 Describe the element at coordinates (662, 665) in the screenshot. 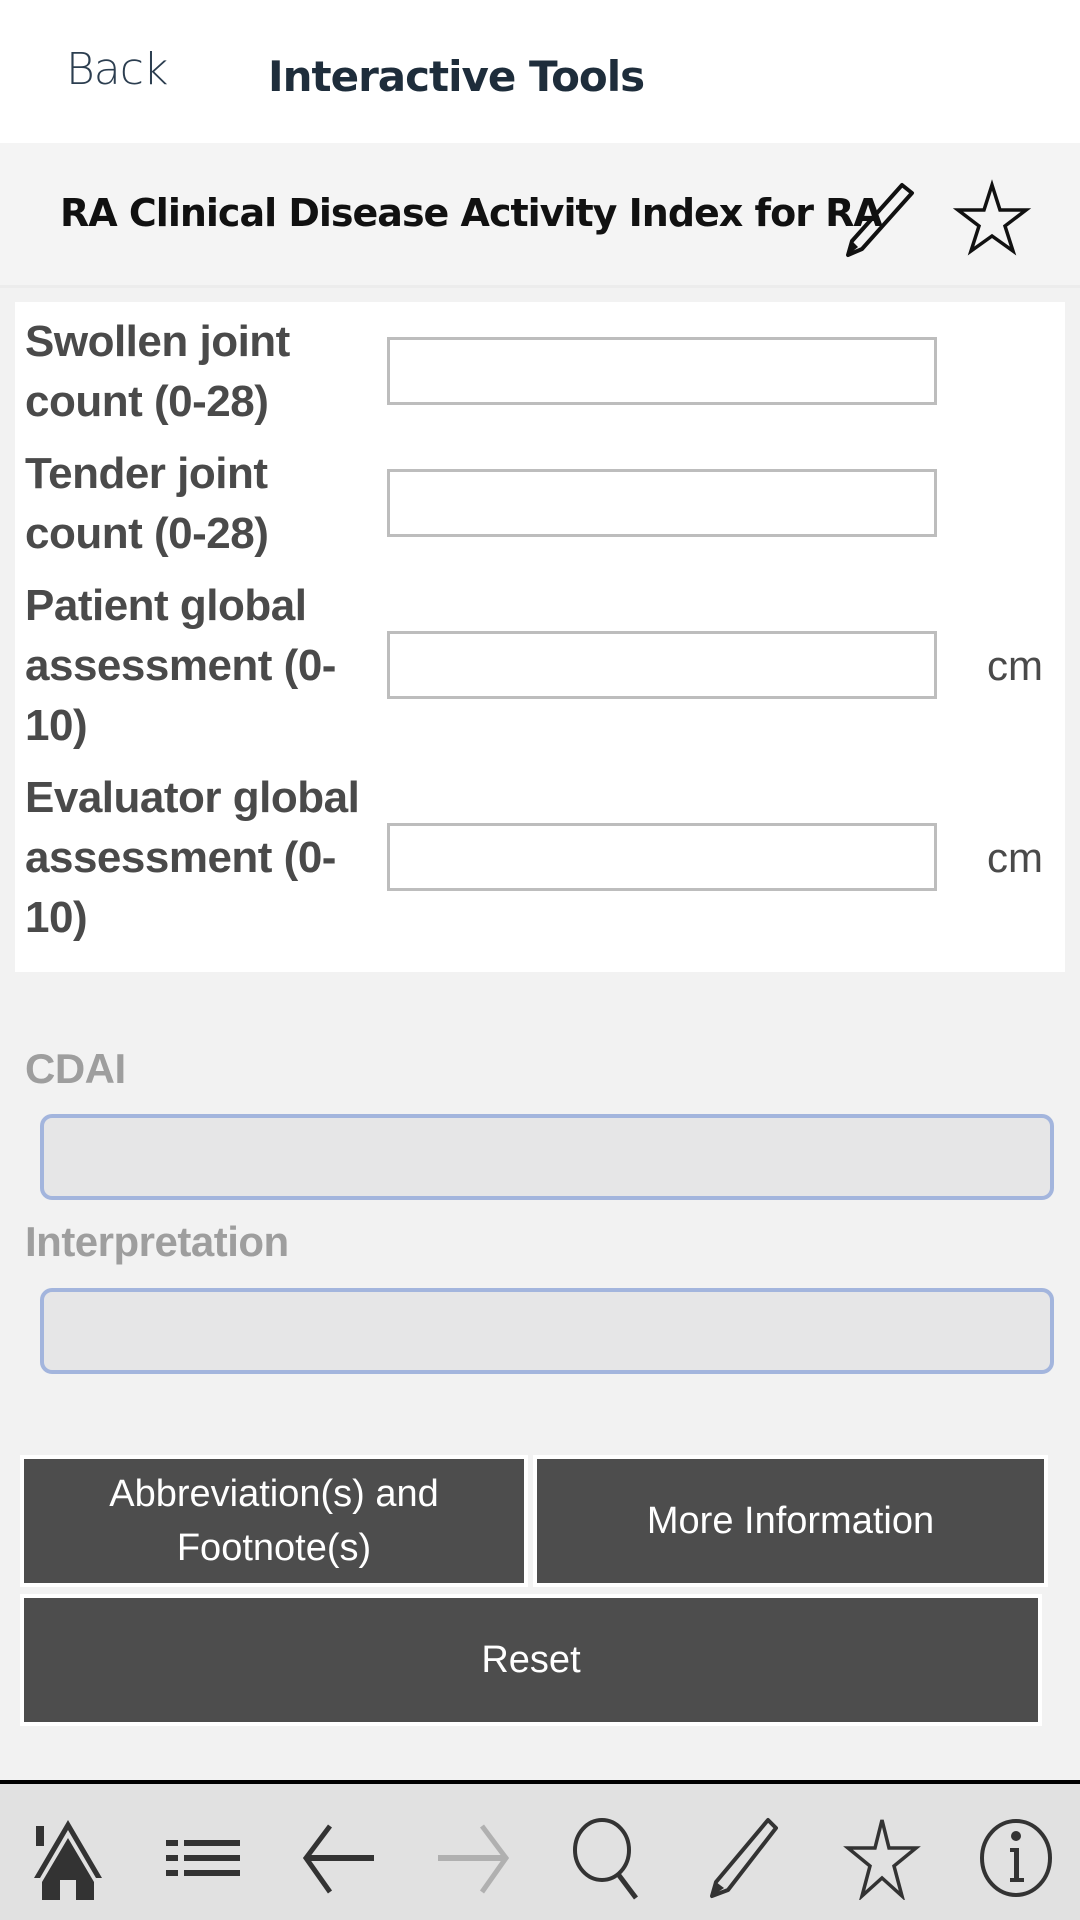

I see `patient-global-input` at that location.